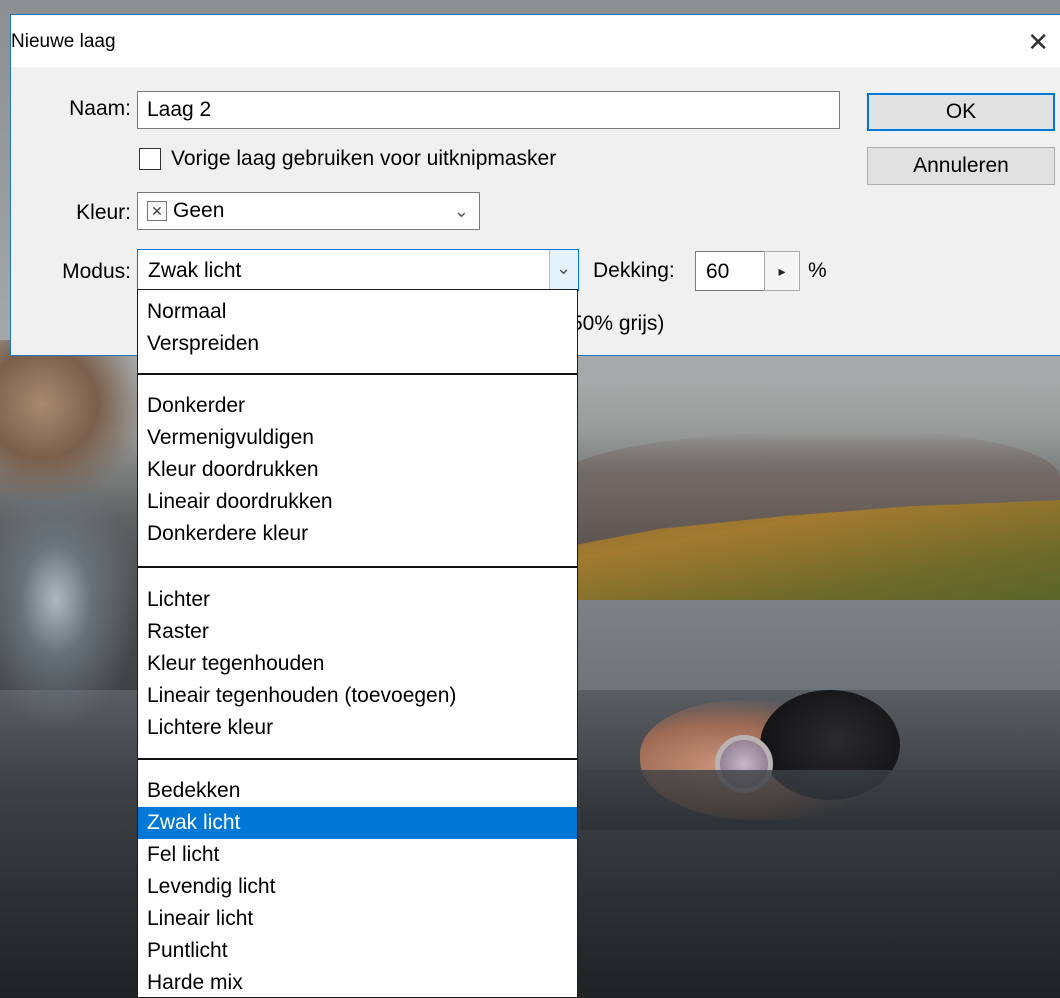  I want to click on mode-select: Zwak licht ⌄, so click(358, 270).